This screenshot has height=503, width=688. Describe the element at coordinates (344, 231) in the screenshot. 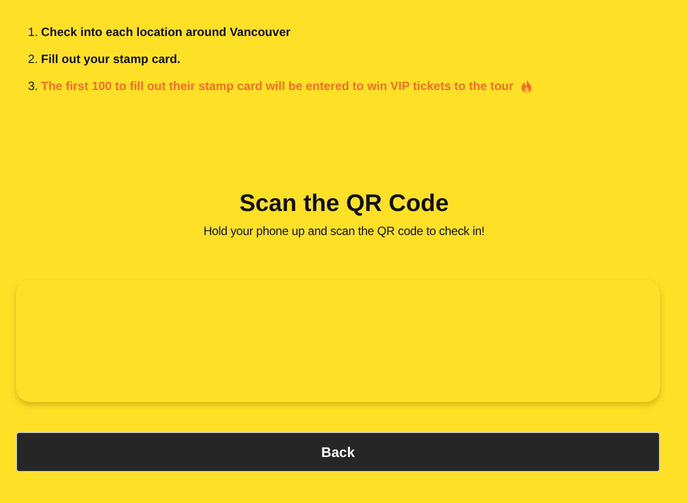

I see `scan-instructions: Hold your phone up and scan the QR code to check in!` at that location.